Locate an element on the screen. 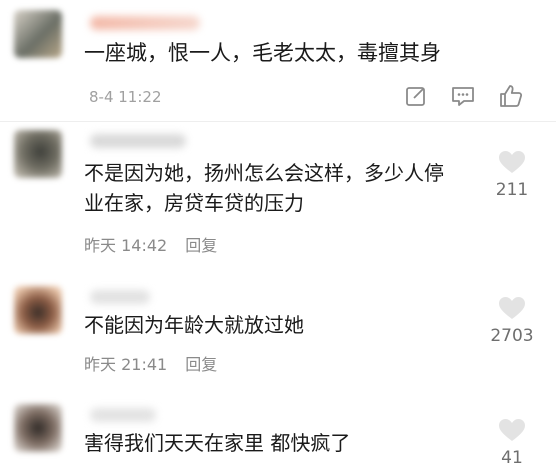 The image size is (556, 468). comment-text: 不能因为年龄大就放过她 is located at coordinates (194, 325).